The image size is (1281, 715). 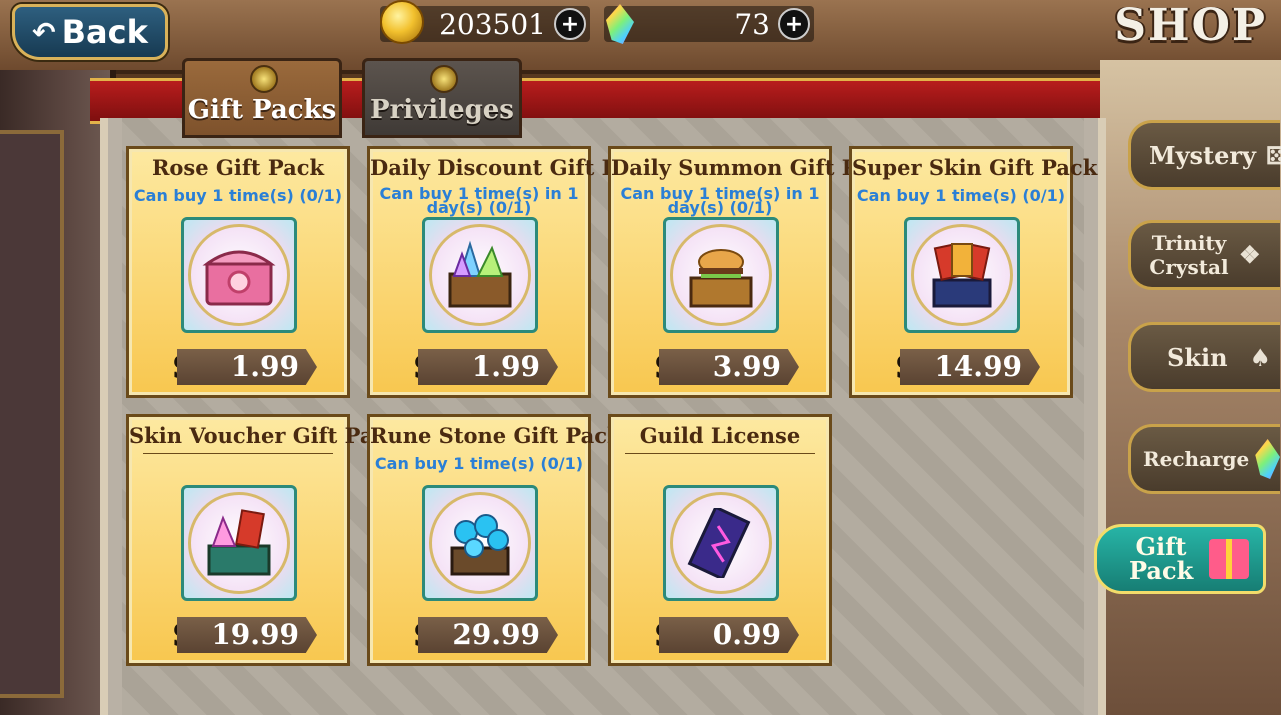 What do you see at coordinates (1161, 558) in the screenshot?
I see `side-menu-label: Gift Pack` at bounding box center [1161, 558].